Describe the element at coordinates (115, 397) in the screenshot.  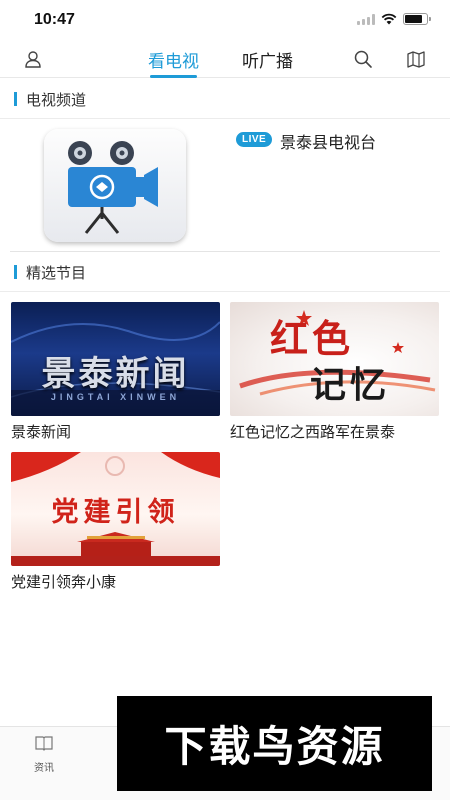
I see `thumb-subtitle: JINGTAI XINWEN` at that location.